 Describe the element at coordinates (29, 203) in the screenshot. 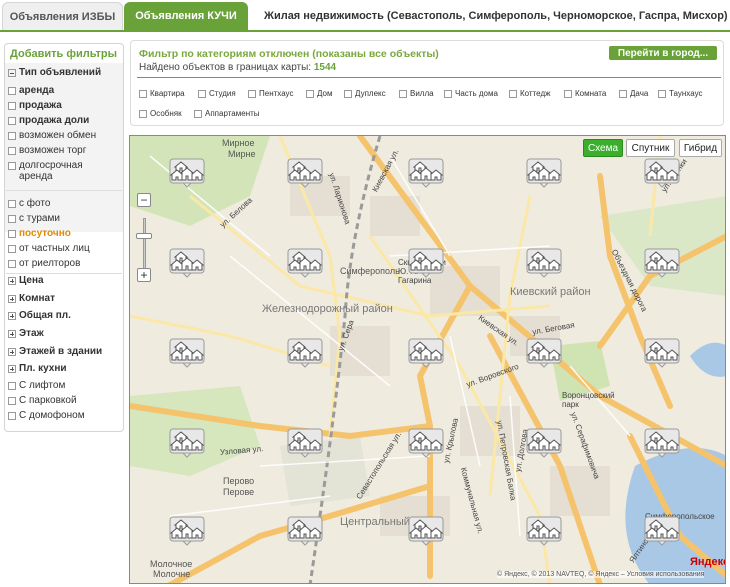

I see `with-photo: с фото` at that location.